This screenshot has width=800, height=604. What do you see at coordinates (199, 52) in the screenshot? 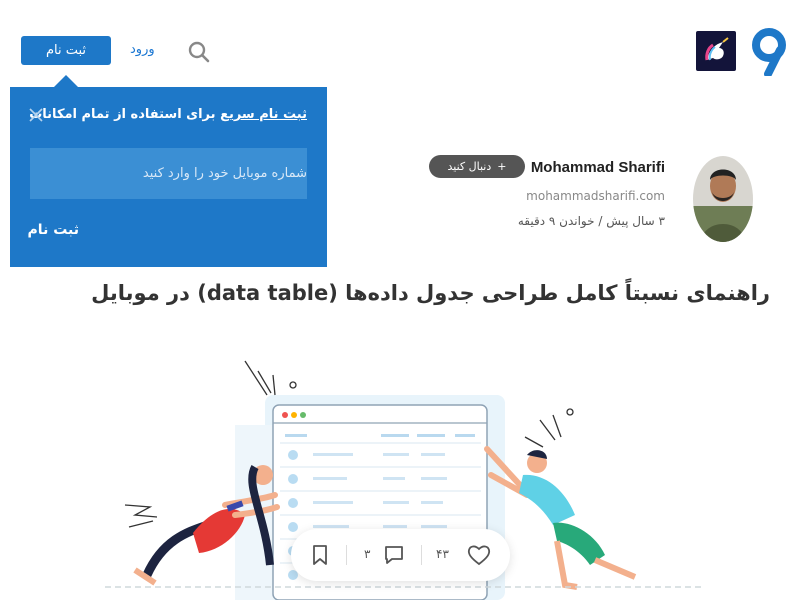
I see `search-icon` at bounding box center [199, 52].